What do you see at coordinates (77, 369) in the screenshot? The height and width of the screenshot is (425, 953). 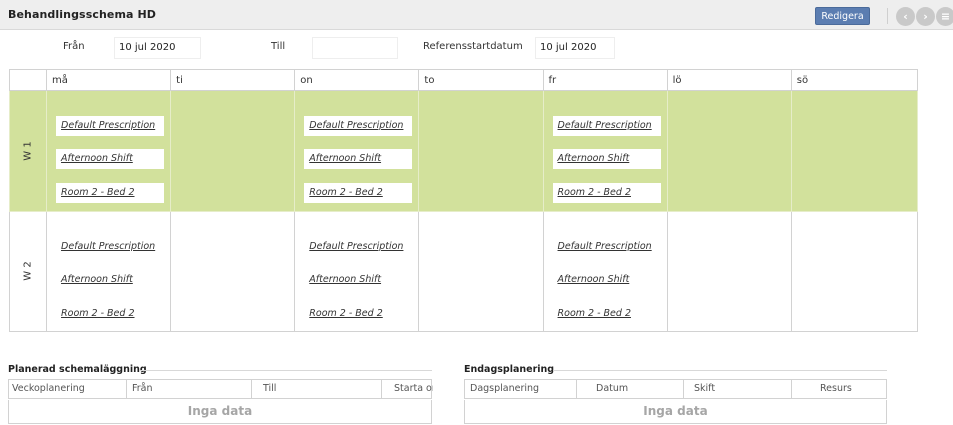 I see `planned-scheduling-title: Planerad schemaläggning` at bounding box center [77, 369].